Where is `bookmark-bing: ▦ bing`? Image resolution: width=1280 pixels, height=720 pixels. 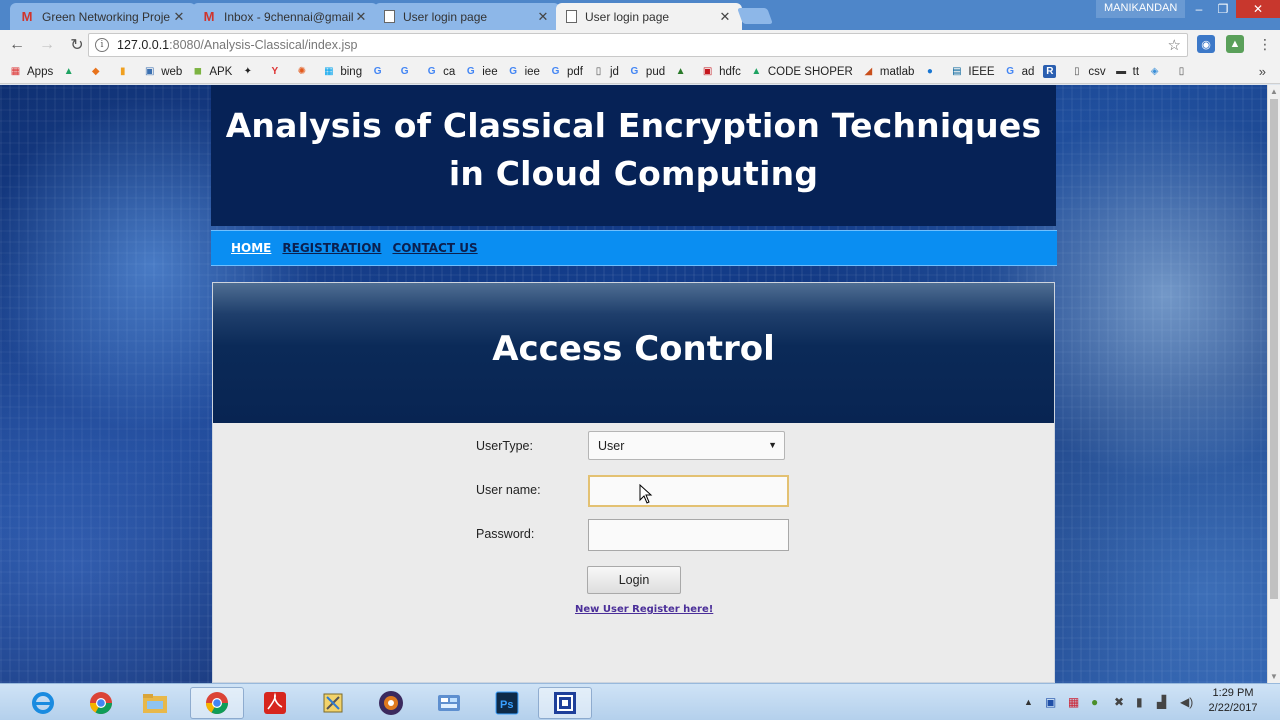 bookmark-bing: ▦ bing is located at coordinates (342, 71).